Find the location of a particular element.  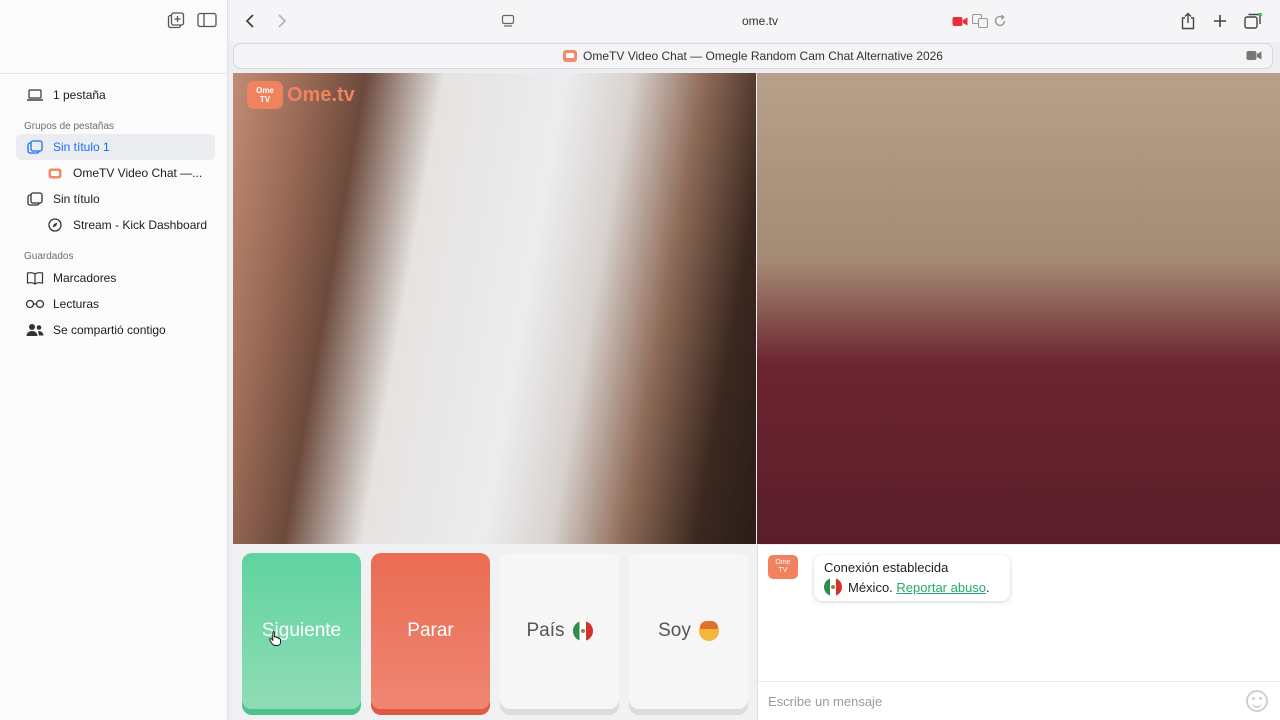

sidebar-item-group-sin-titulo-1: Sin título 1 is located at coordinates (115, 147).